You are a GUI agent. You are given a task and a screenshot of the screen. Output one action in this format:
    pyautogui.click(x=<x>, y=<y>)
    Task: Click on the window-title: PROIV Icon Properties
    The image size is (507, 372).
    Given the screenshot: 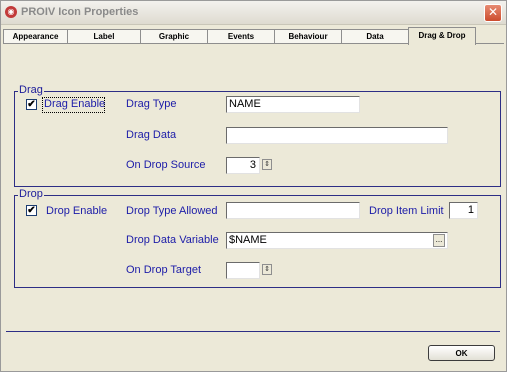 What is the action you would take?
    pyautogui.click(x=80, y=12)
    